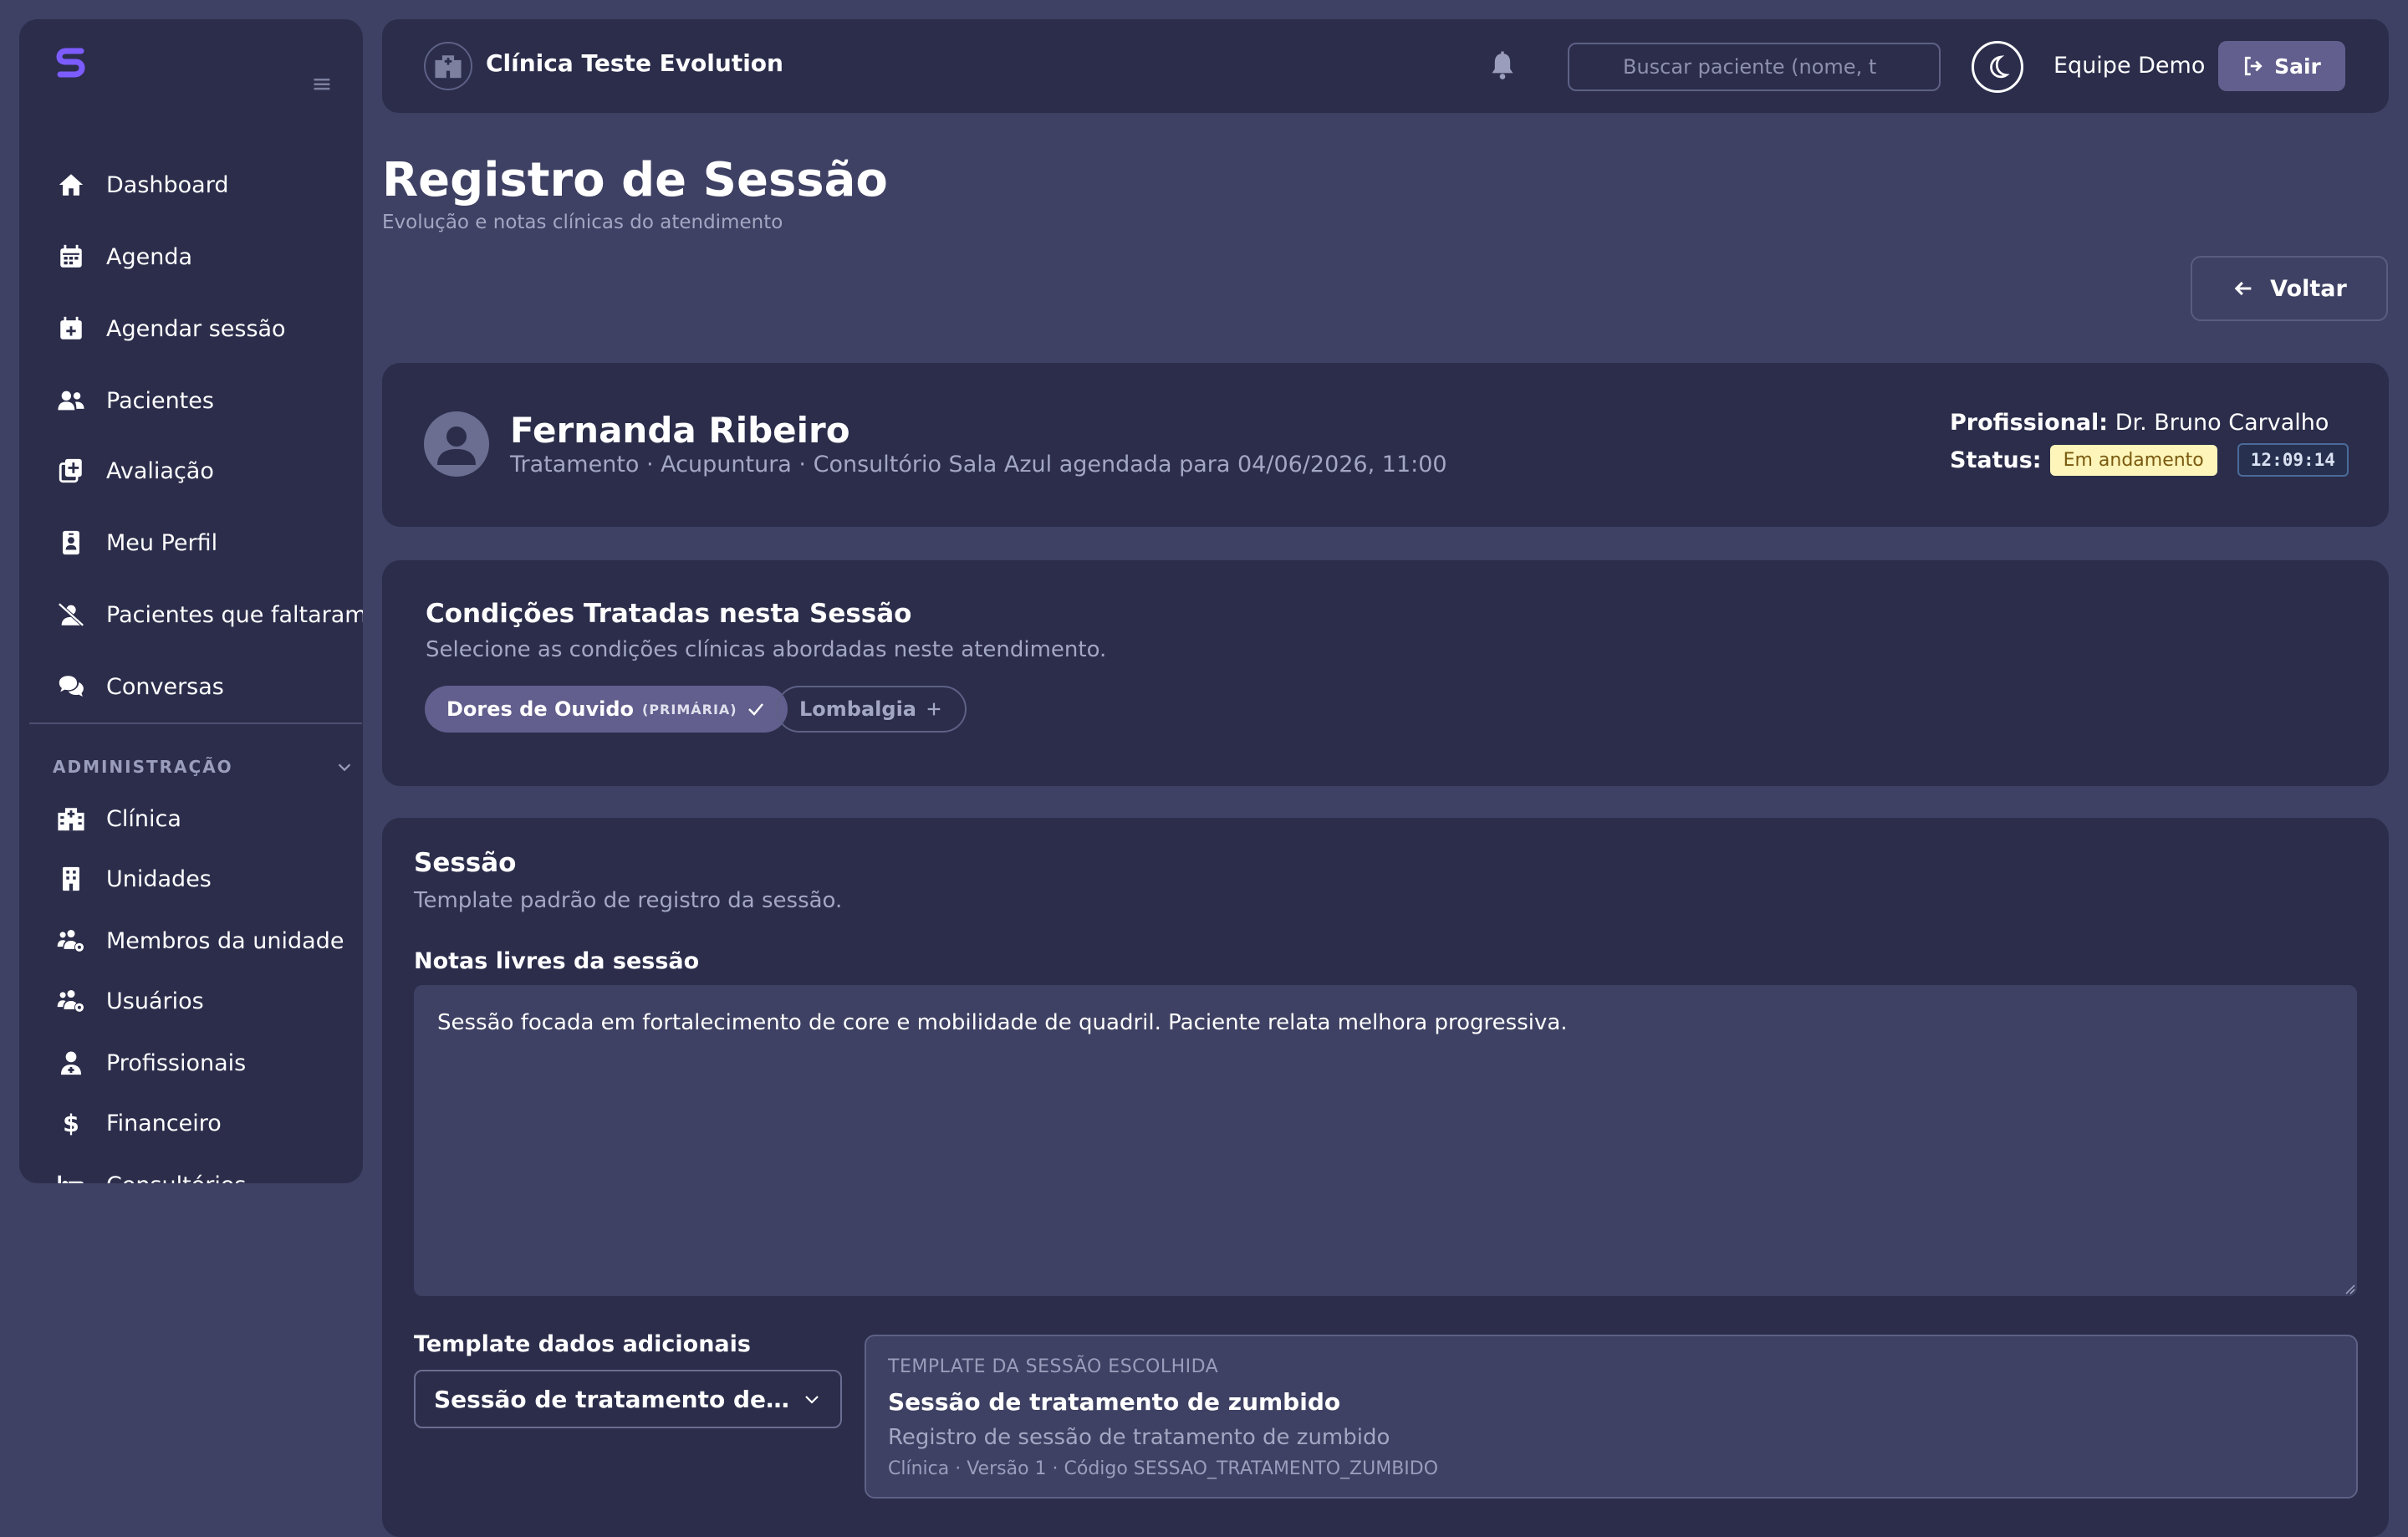 The image size is (2408, 1537). What do you see at coordinates (540, 709) in the screenshot?
I see `chip-label: Dores de Ouvido` at bounding box center [540, 709].